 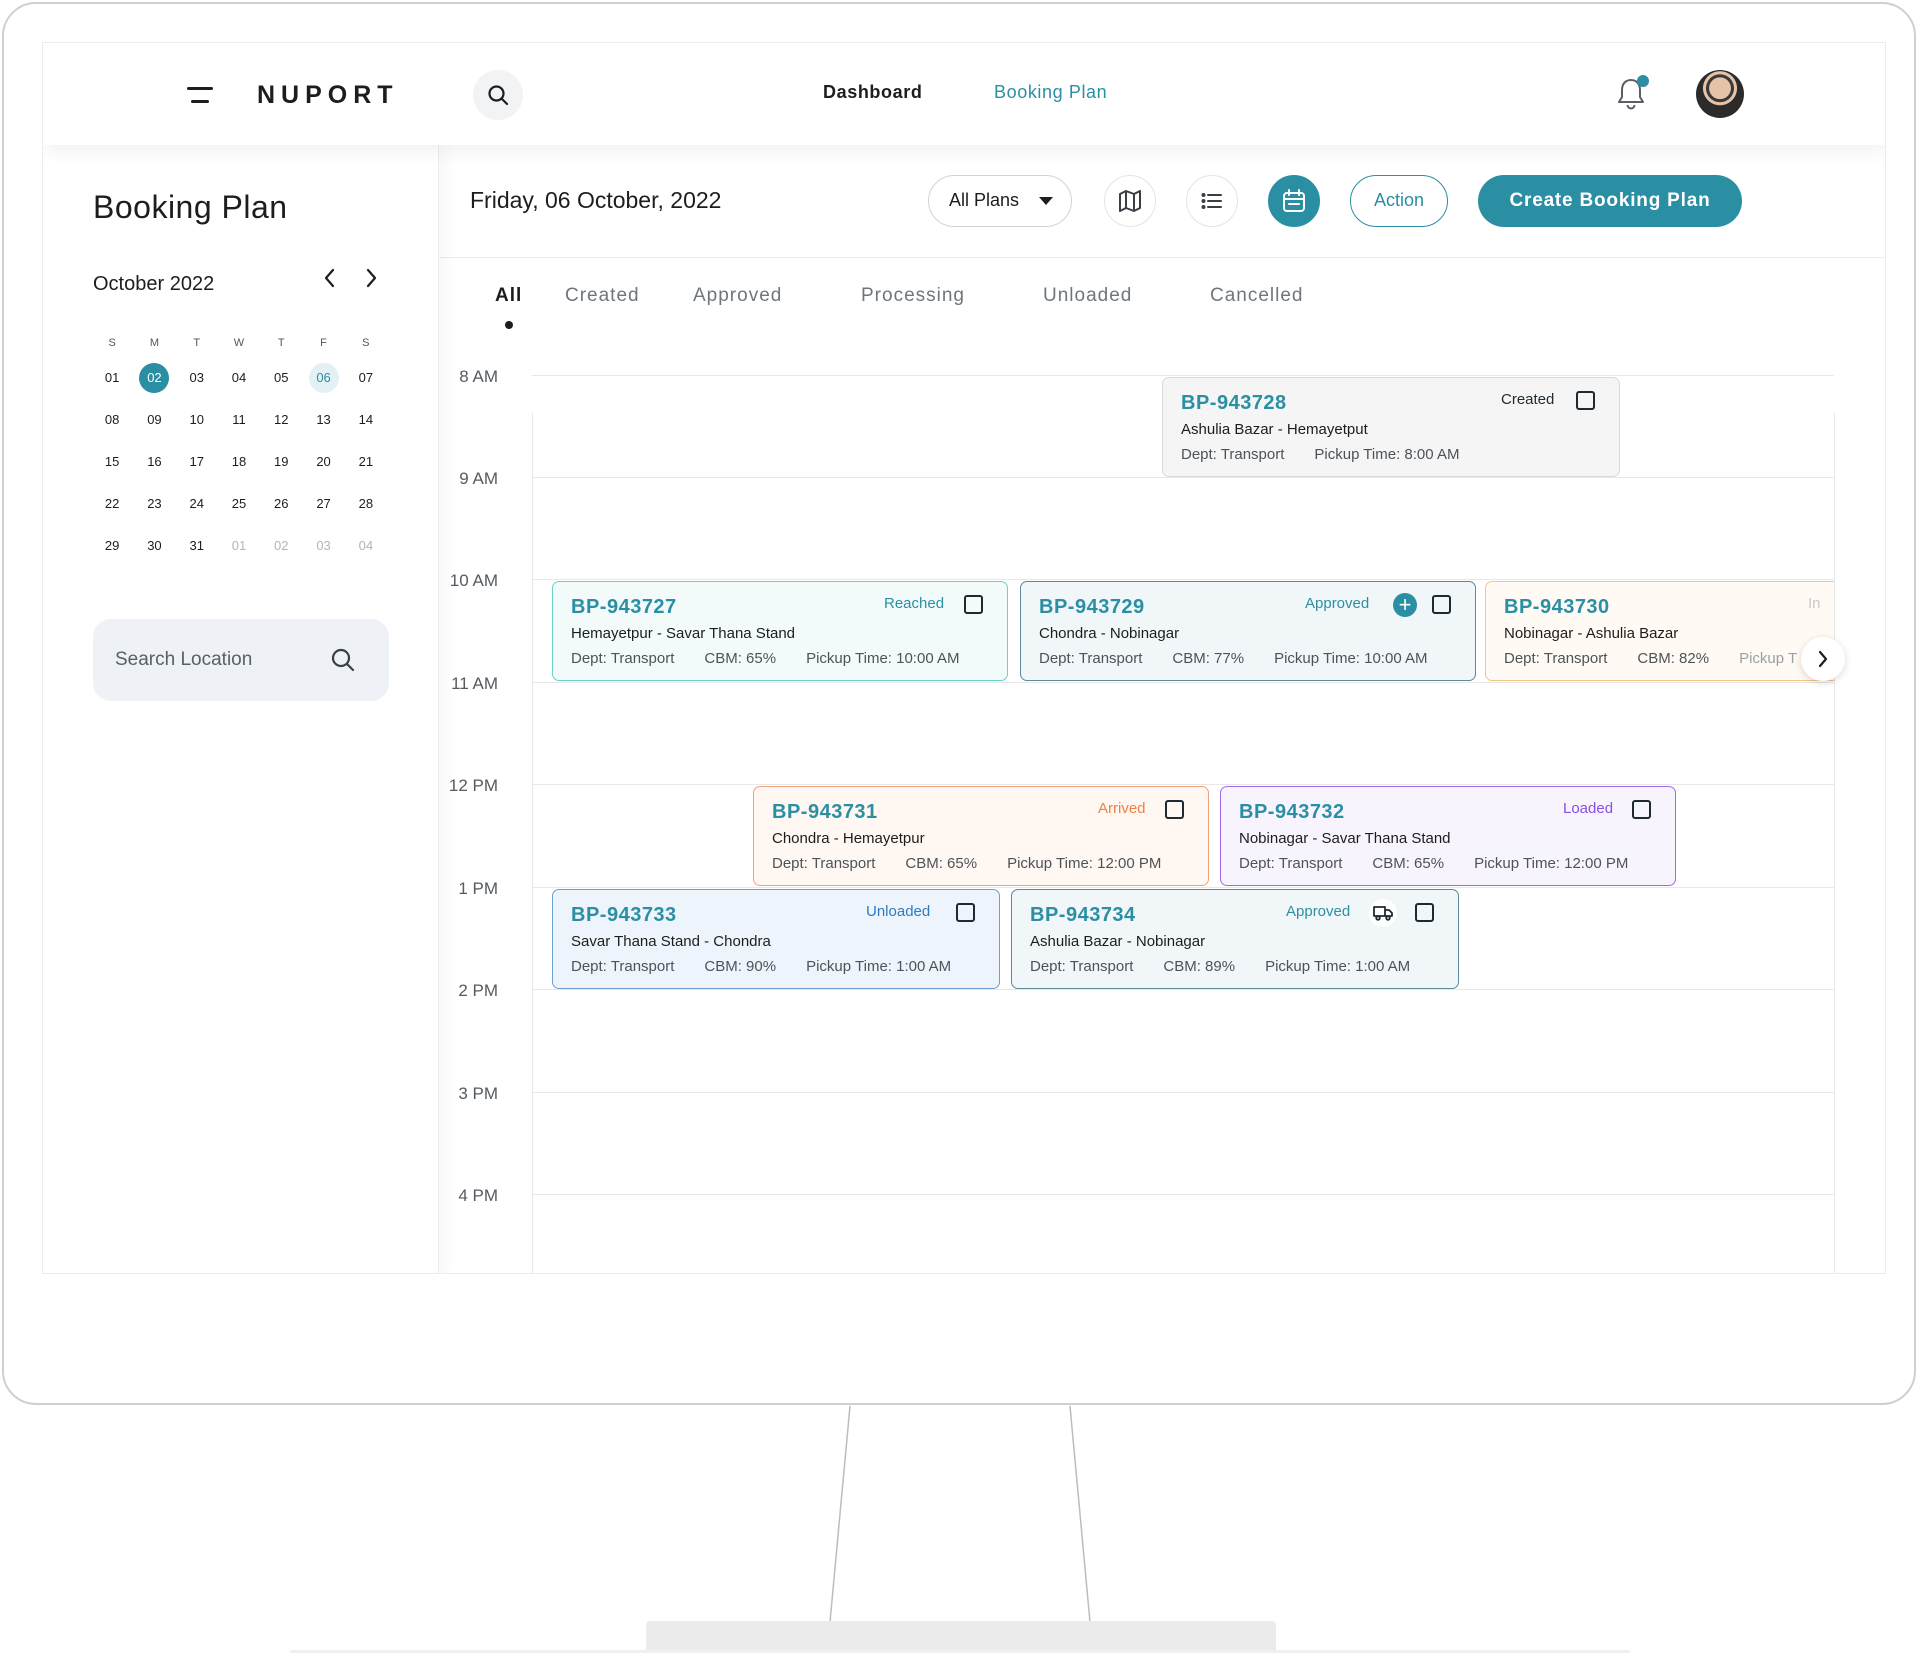 What do you see at coordinates (914, 603) in the screenshot?
I see `status-badge: Reached` at bounding box center [914, 603].